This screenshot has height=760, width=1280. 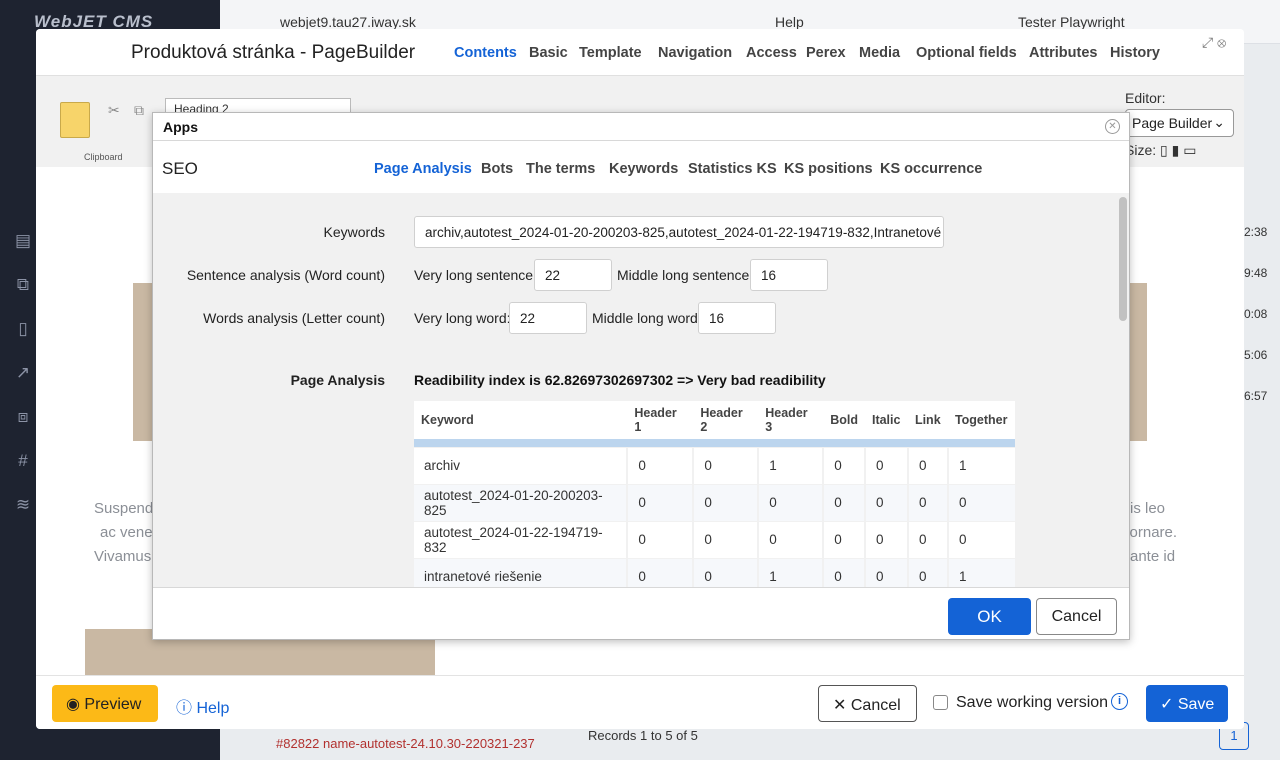 I want to click on table-time: 5:06, so click(x=1256, y=355).